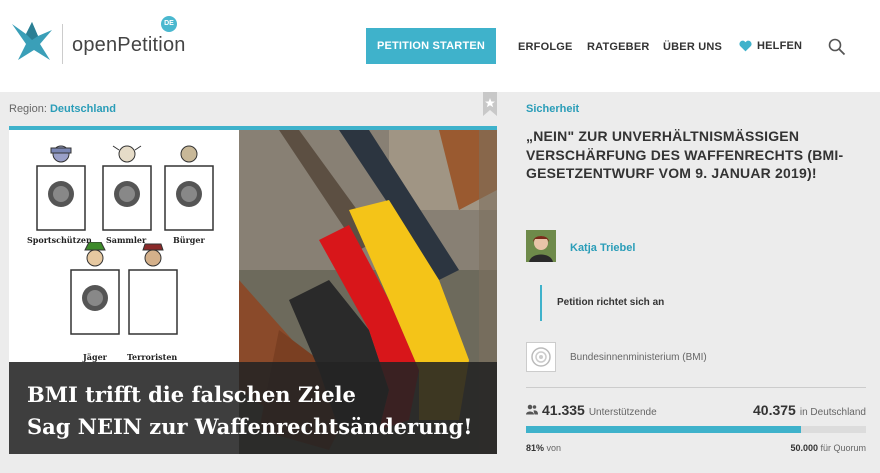 The height and width of the screenshot is (473, 880). I want to click on search-icon, so click(837, 47).